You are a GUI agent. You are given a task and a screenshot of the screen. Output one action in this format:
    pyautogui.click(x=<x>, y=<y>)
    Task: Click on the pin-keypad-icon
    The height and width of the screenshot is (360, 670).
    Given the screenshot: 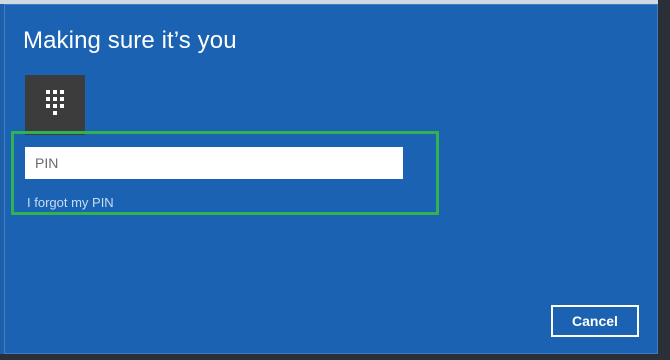 What is the action you would take?
    pyautogui.click(x=55, y=105)
    